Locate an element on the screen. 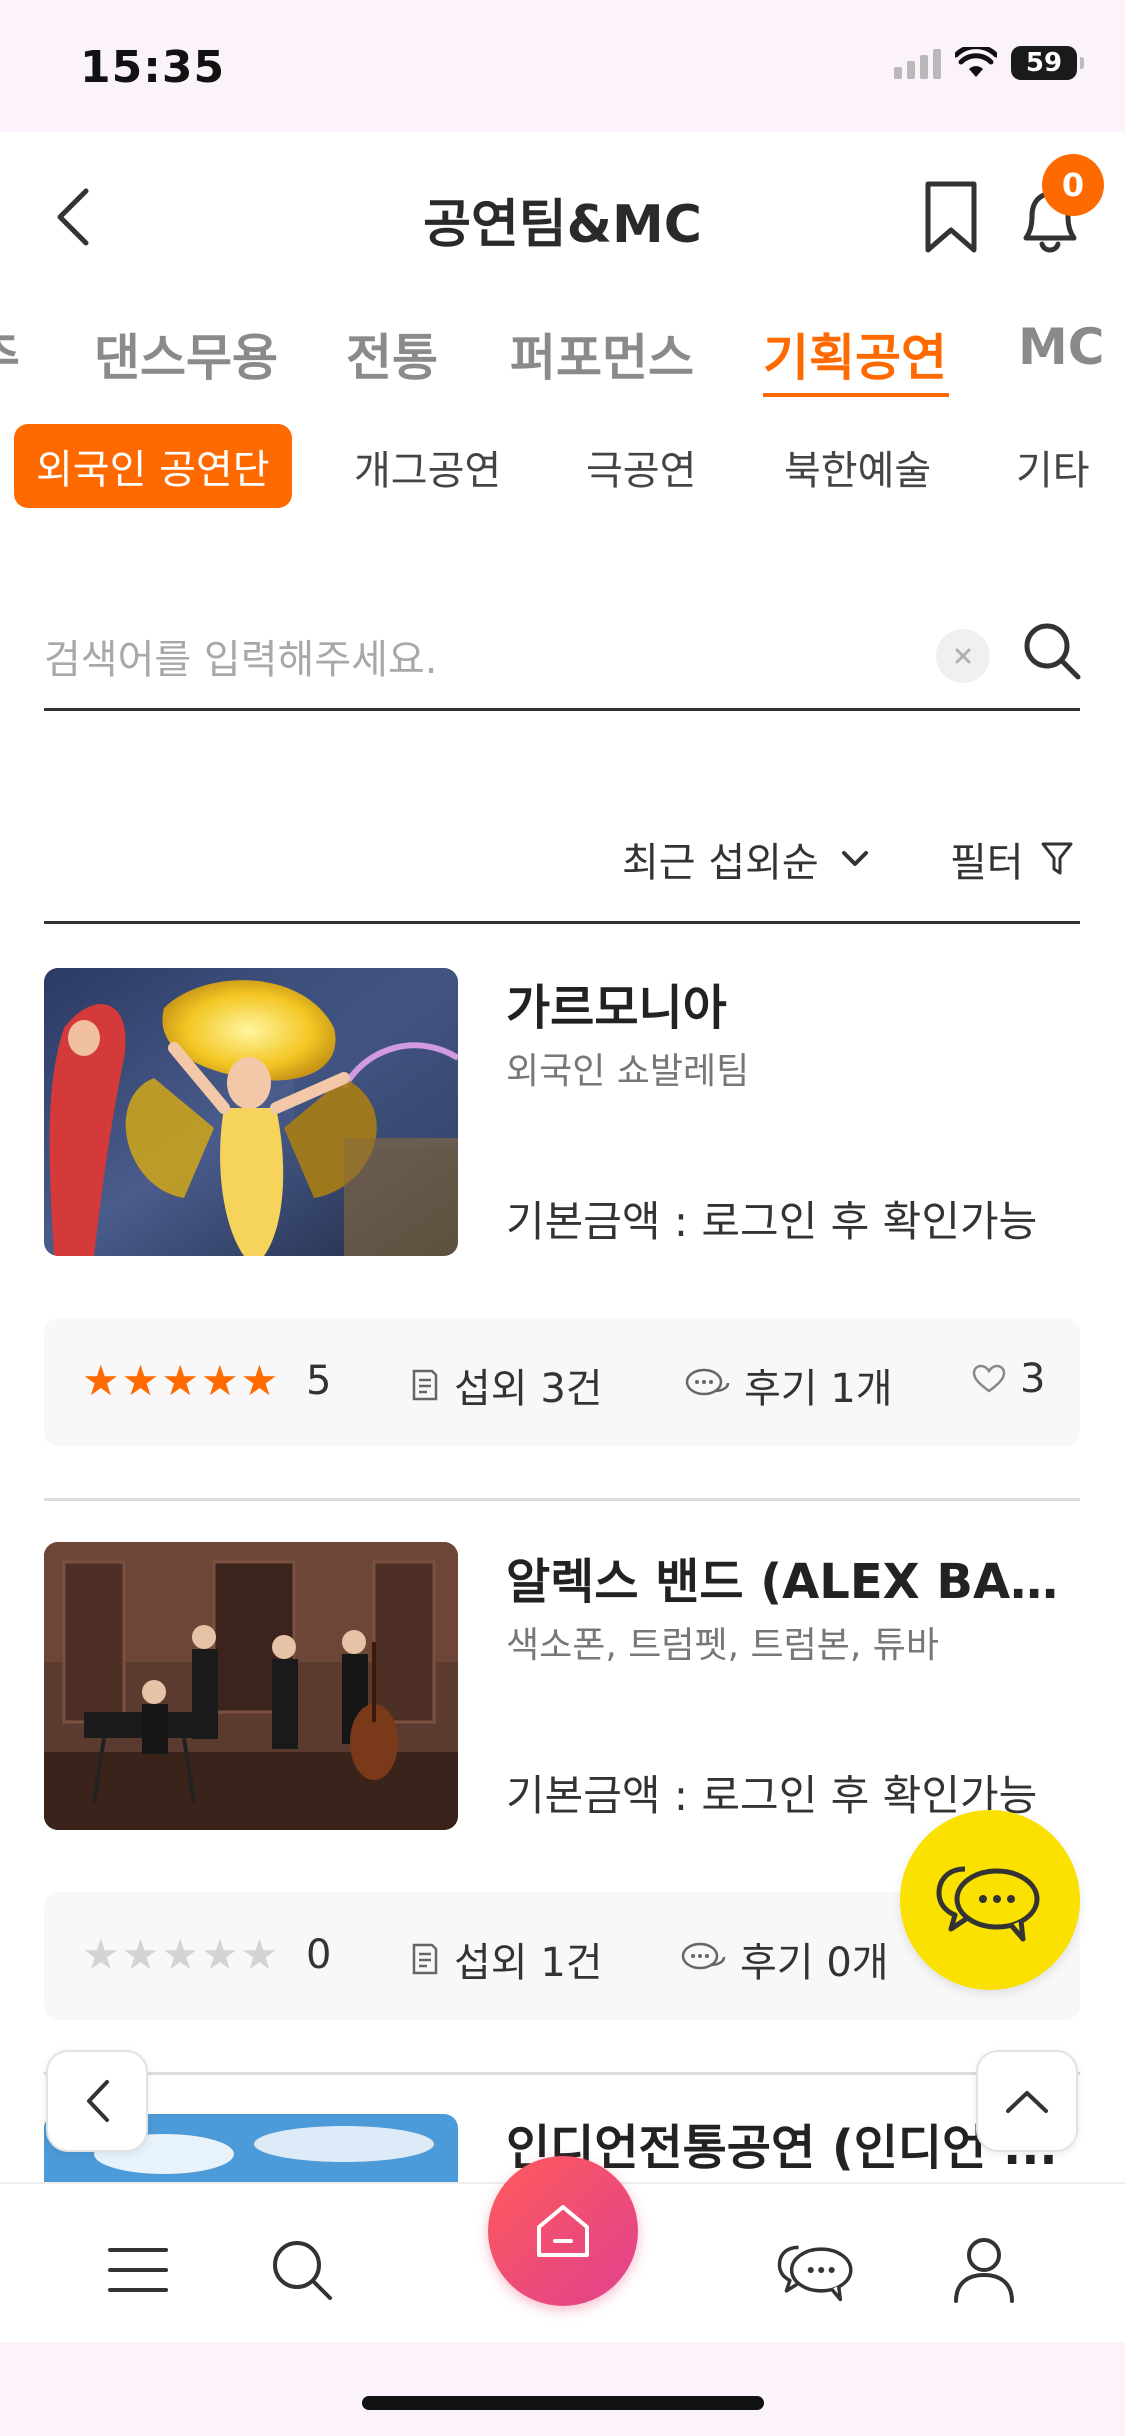 The width and height of the screenshot is (1125, 2436). home-indicator is located at coordinates (563, 2403).